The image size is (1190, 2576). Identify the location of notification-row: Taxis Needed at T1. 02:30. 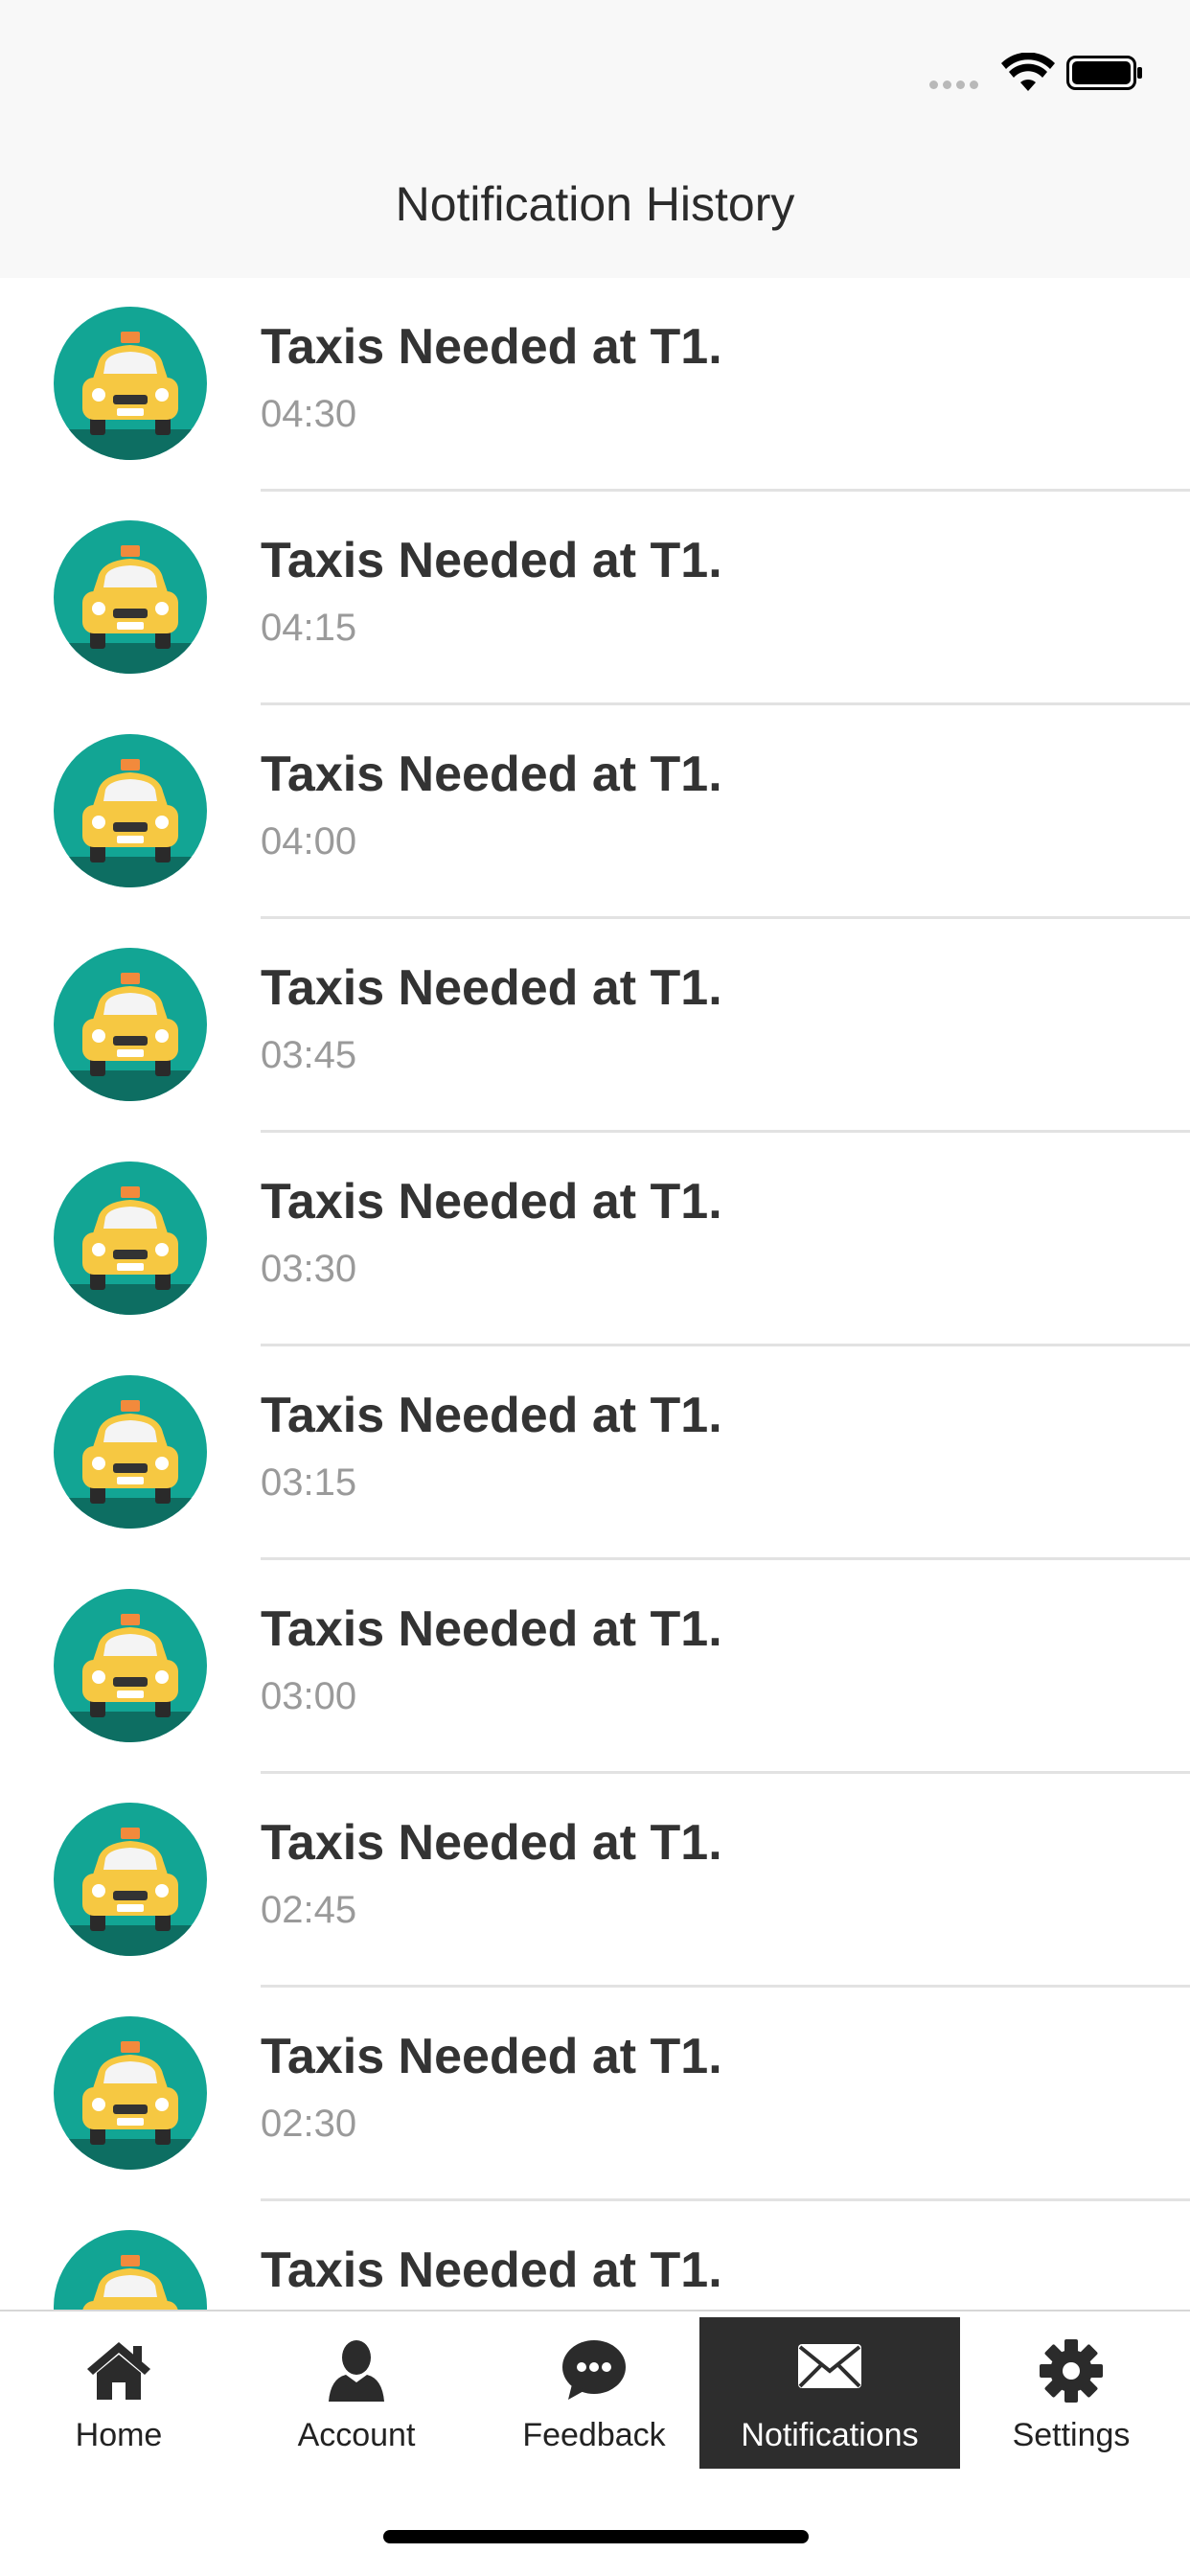
(595, 2094).